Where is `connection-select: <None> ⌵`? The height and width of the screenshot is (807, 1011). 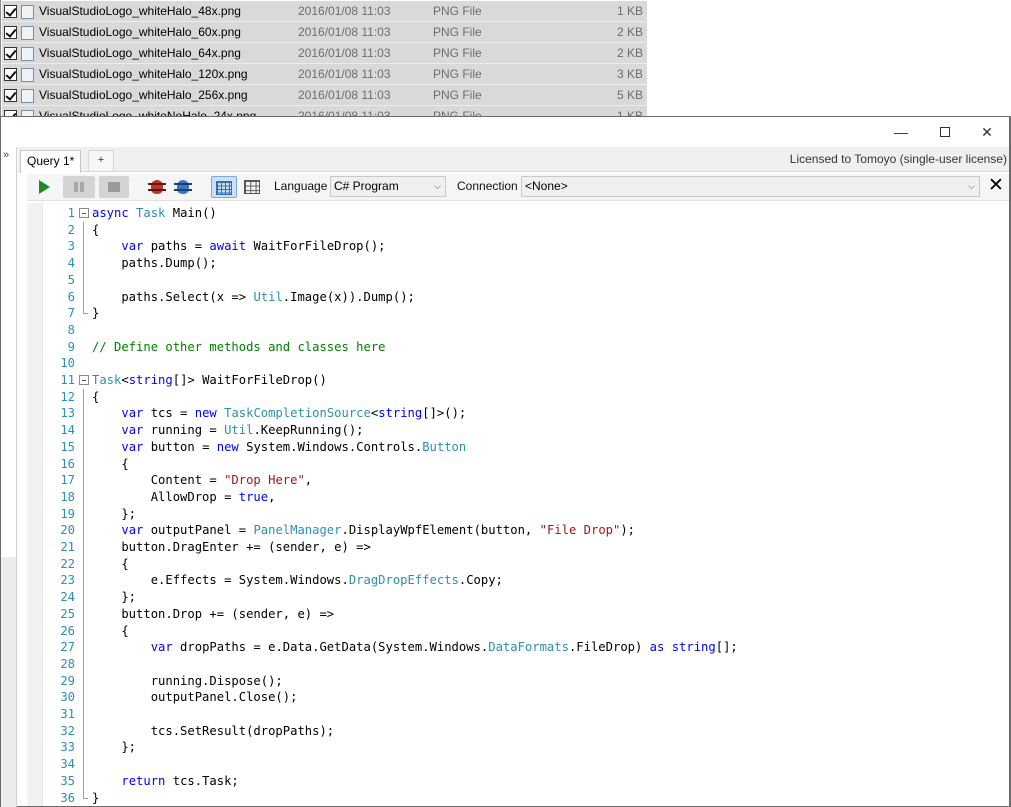 connection-select: <None> ⌵ is located at coordinates (750, 186).